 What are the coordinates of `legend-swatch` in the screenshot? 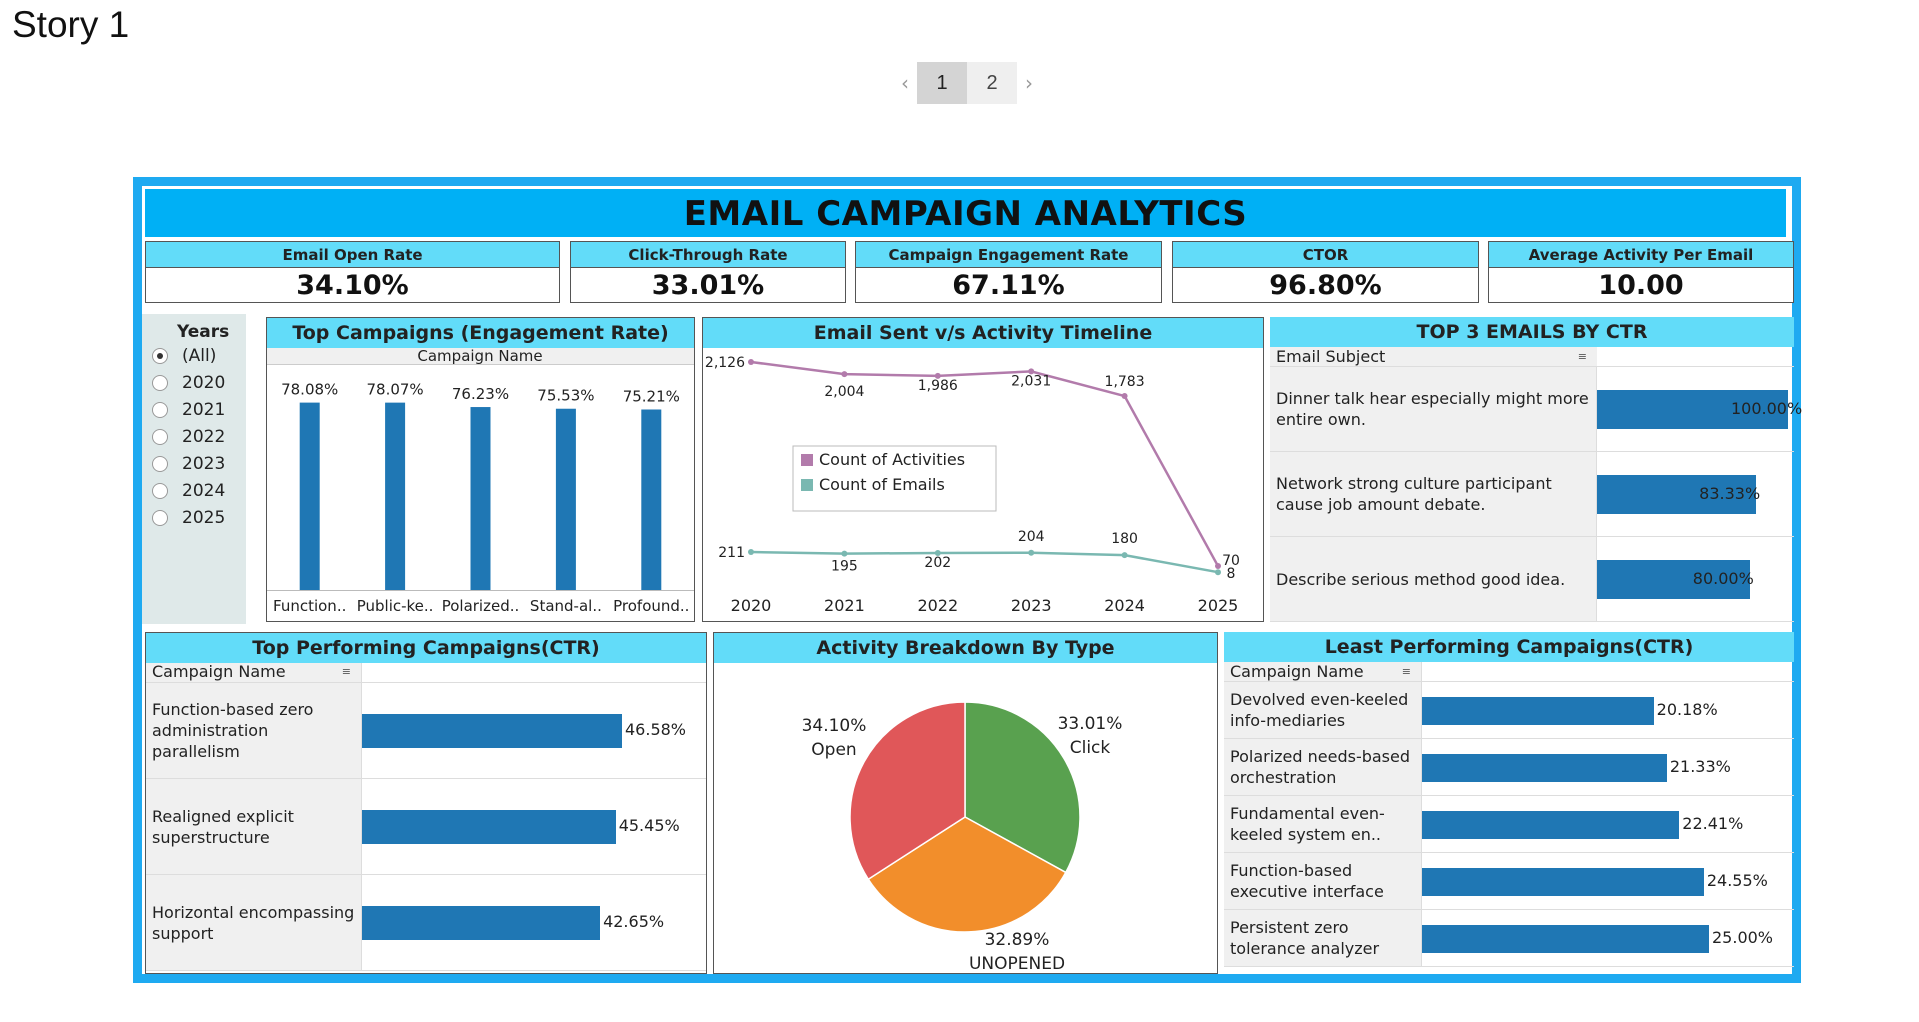 It's located at (807, 485).